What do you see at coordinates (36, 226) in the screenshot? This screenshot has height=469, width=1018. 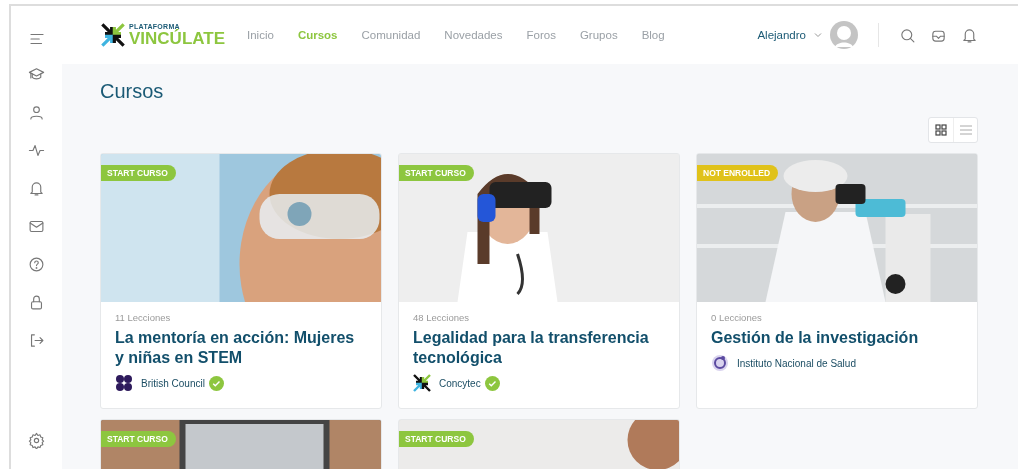 I see `mail-icon` at bounding box center [36, 226].